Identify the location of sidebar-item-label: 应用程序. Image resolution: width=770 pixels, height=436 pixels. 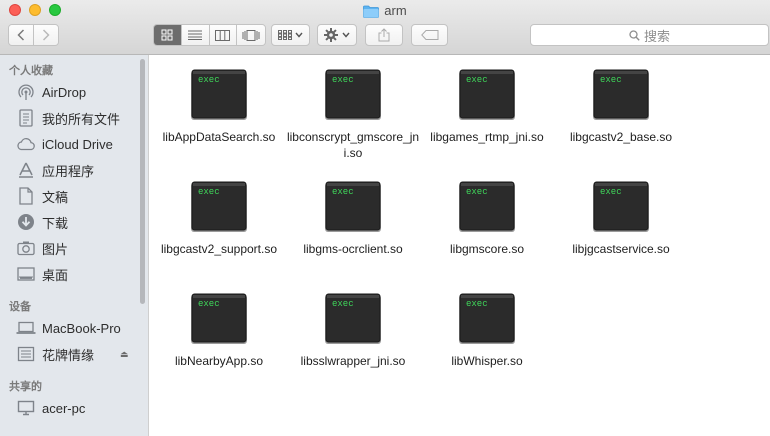
(68, 171).